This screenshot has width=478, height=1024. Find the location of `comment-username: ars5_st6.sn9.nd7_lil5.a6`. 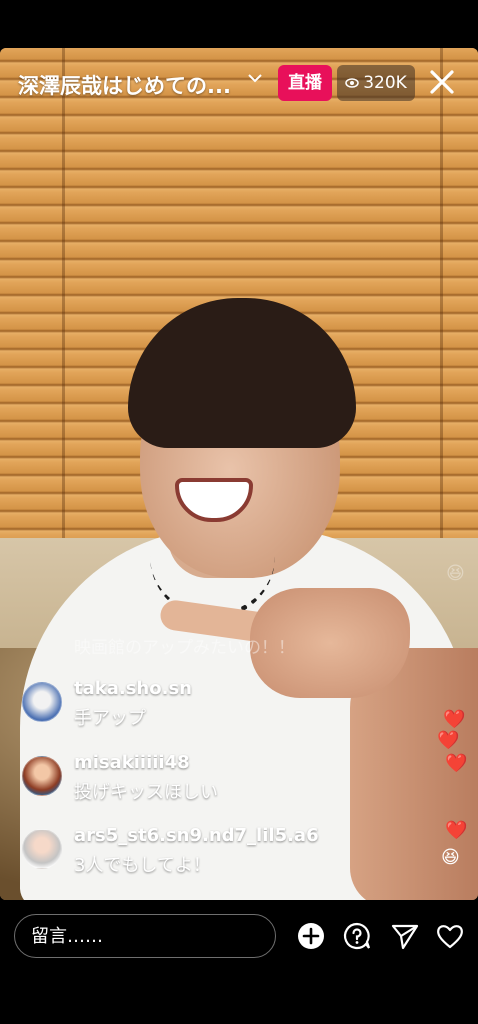

comment-username: ars5_st6.sn9.nd7_lil5.a6 is located at coordinates (196, 835).